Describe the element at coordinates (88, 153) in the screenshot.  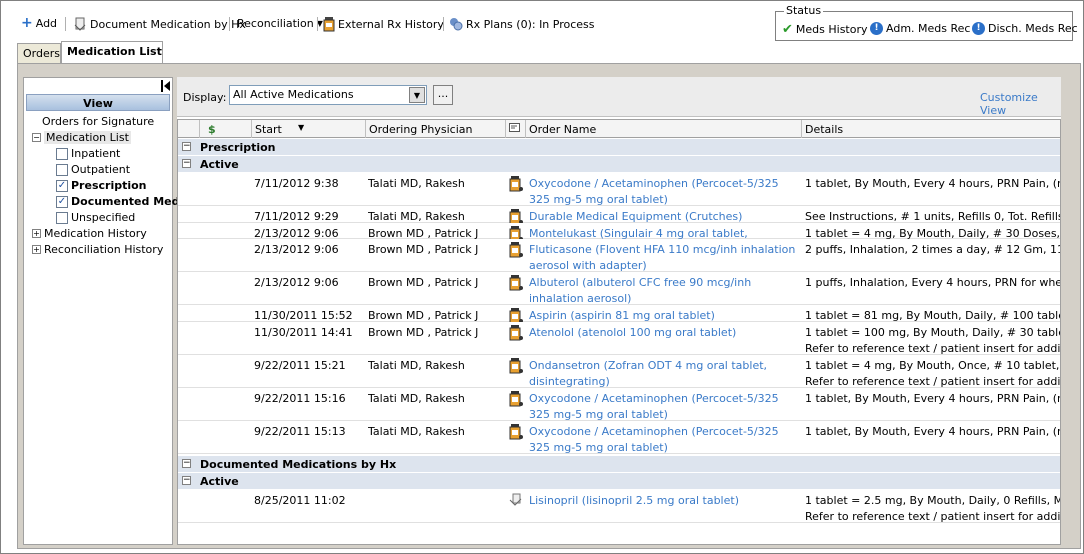
I see `tree-item-inpatient: Inpatient` at that location.